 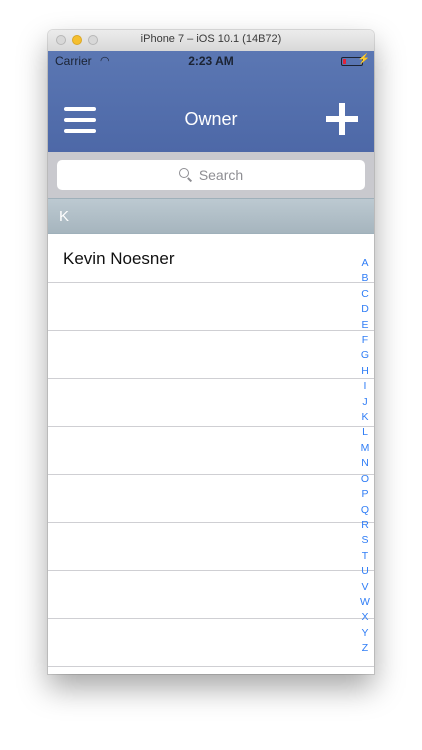 What do you see at coordinates (64, 216) in the screenshot?
I see `section-letter: K` at bounding box center [64, 216].